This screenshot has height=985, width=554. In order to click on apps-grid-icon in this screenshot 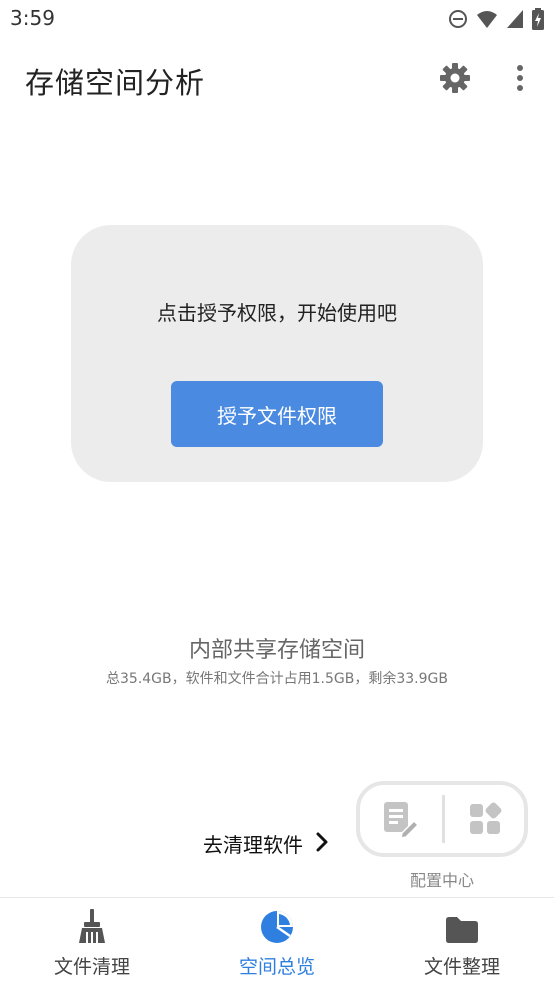, I will do `click(486, 821)`.